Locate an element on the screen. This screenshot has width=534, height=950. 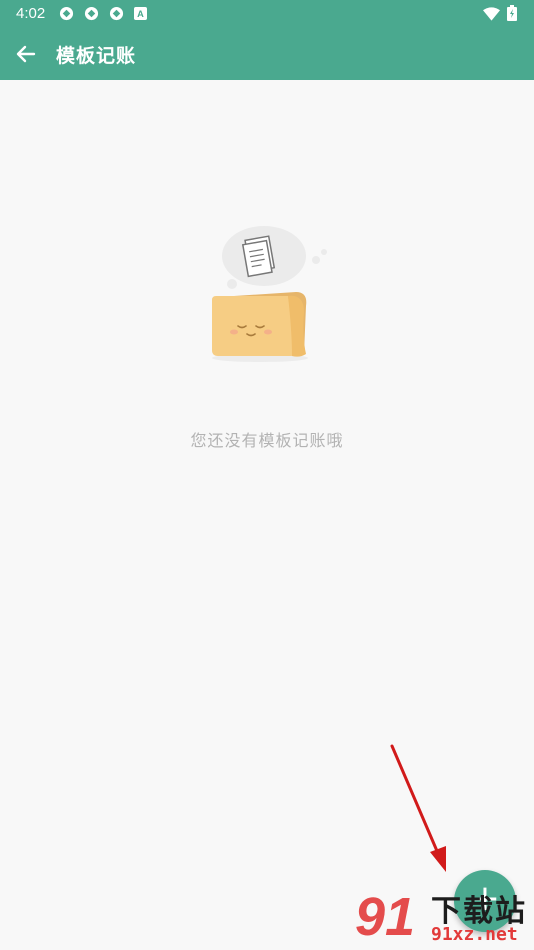
svg-text: A is located at coordinates (140, 14).